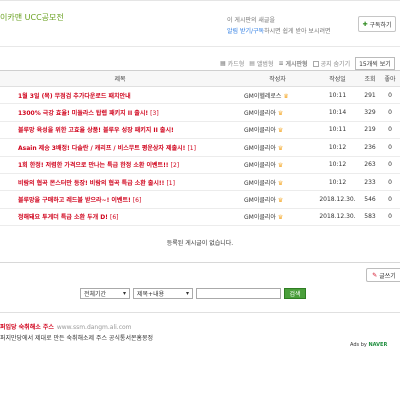  What do you see at coordinates (387, 276) in the screenshot?
I see `write-button-label: 글쓰기` at bounding box center [387, 276].